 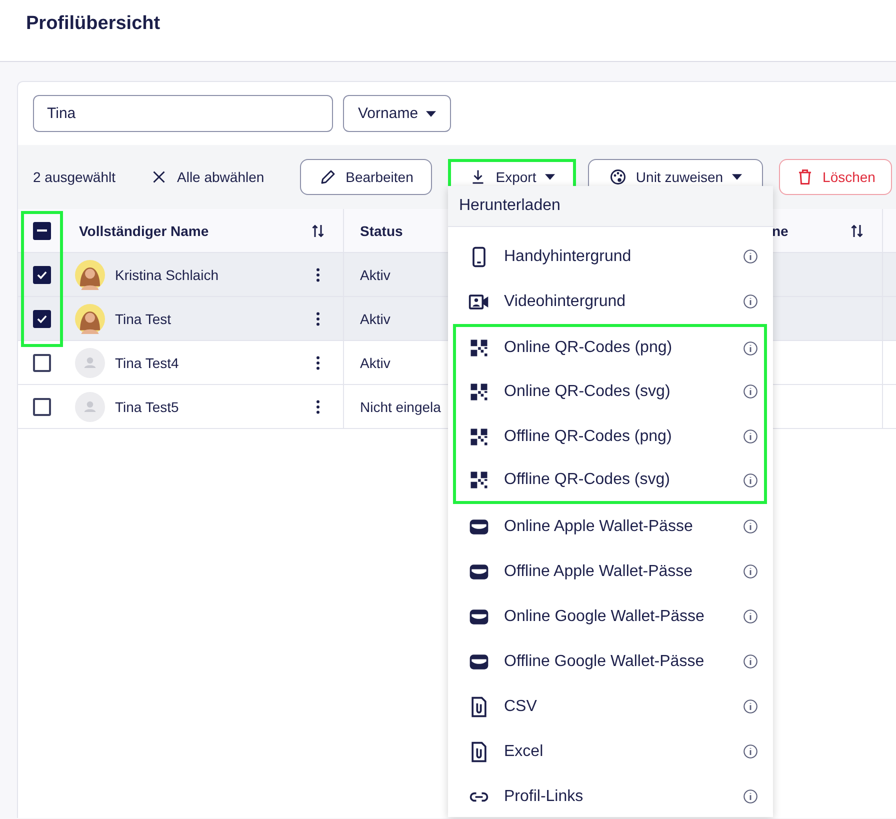 What do you see at coordinates (610, 480) in the screenshot?
I see `menu-item: Offline QR-Codes (svg)` at bounding box center [610, 480].